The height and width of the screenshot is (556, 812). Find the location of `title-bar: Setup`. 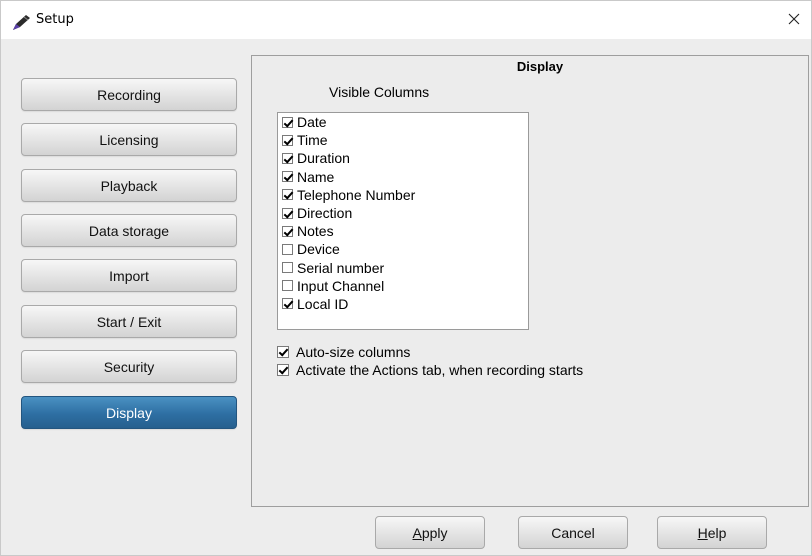

title-bar: Setup is located at coordinates (406, 20).